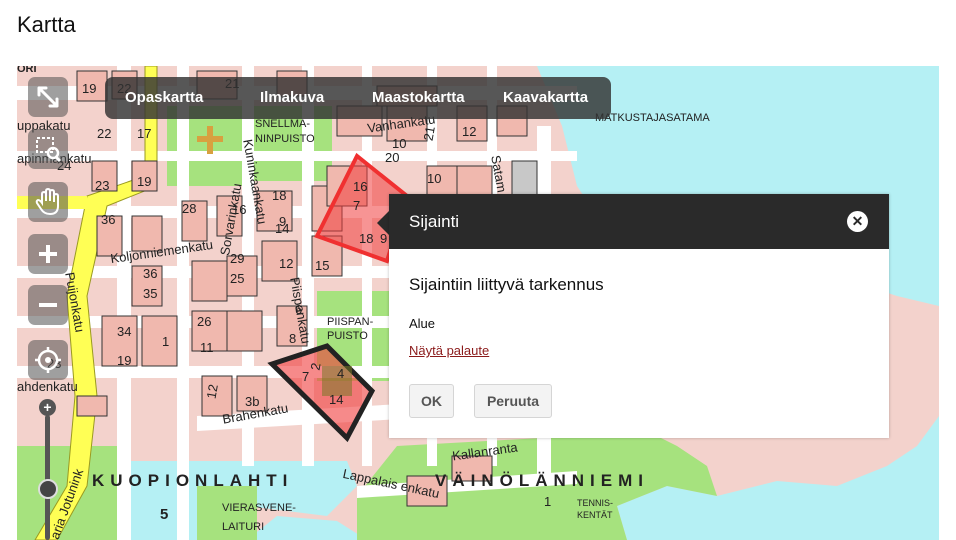 The height and width of the screenshot is (540, 956). I want to click on popup-header: Sijainti ✕, so click(639, 221).